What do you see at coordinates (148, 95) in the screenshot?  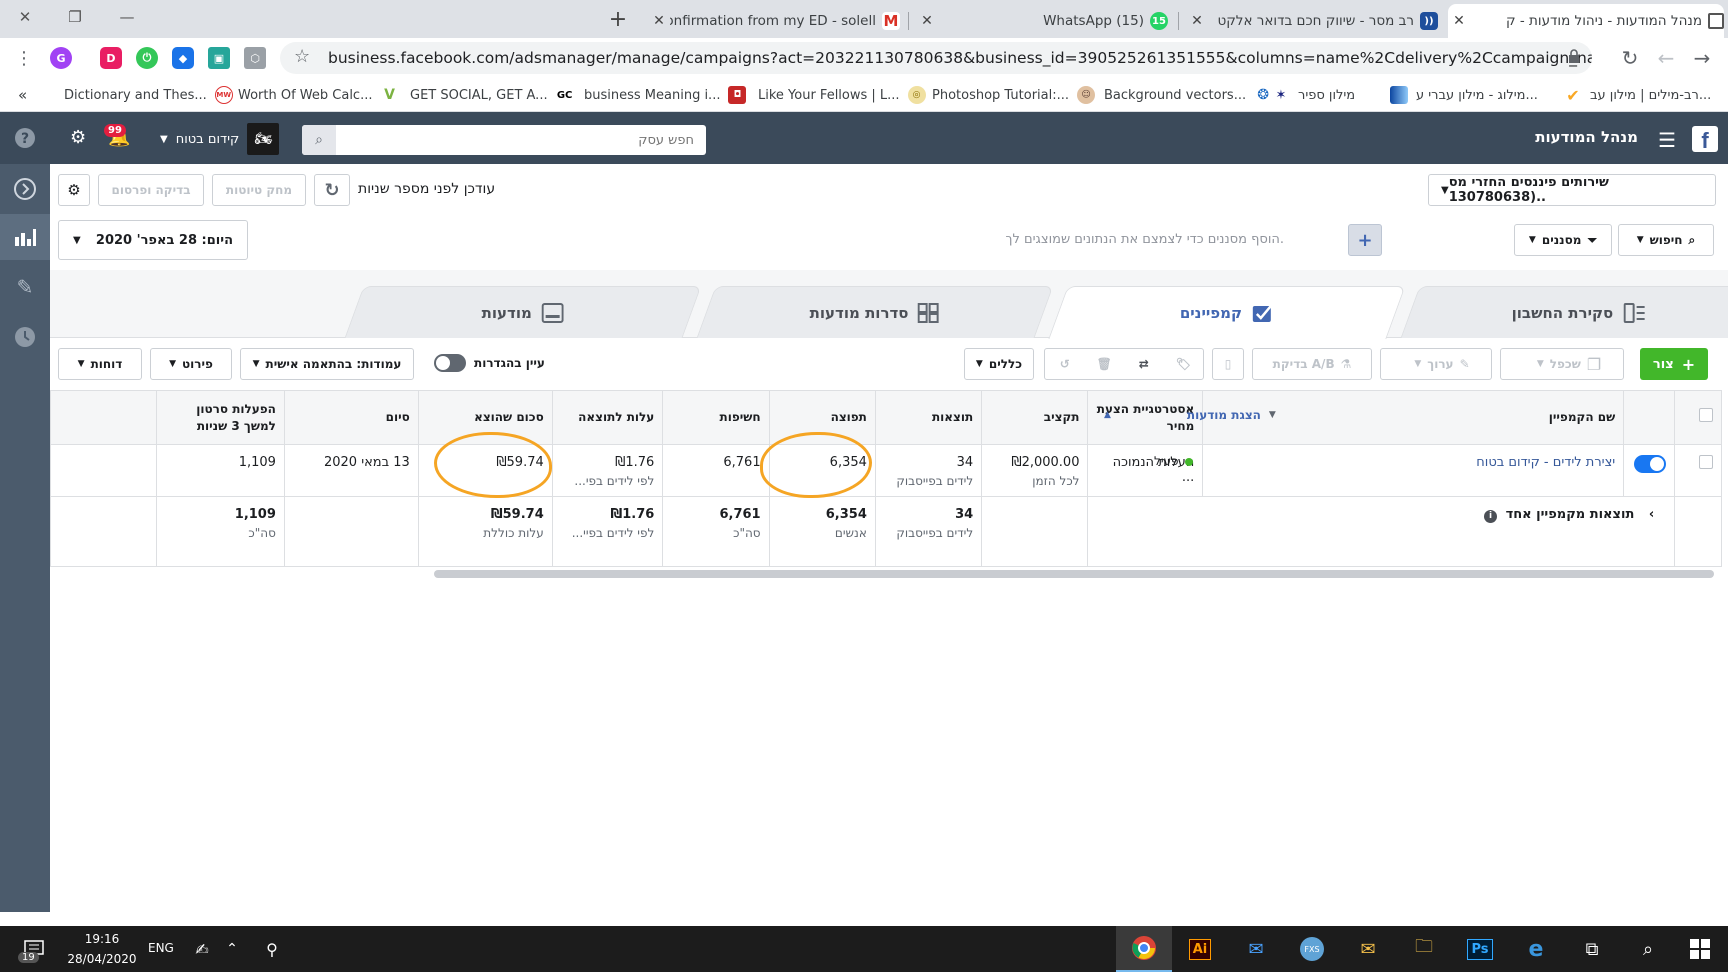 I see `bookmark-item: Dictionary and Thes... MW` at bounding box center [148, 95].